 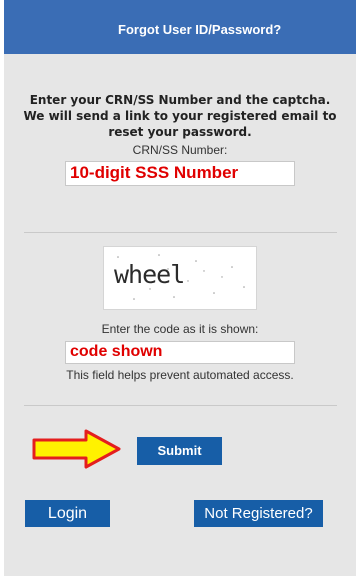 I want to click on submit-button: Submit, so click(x=179, y=451).